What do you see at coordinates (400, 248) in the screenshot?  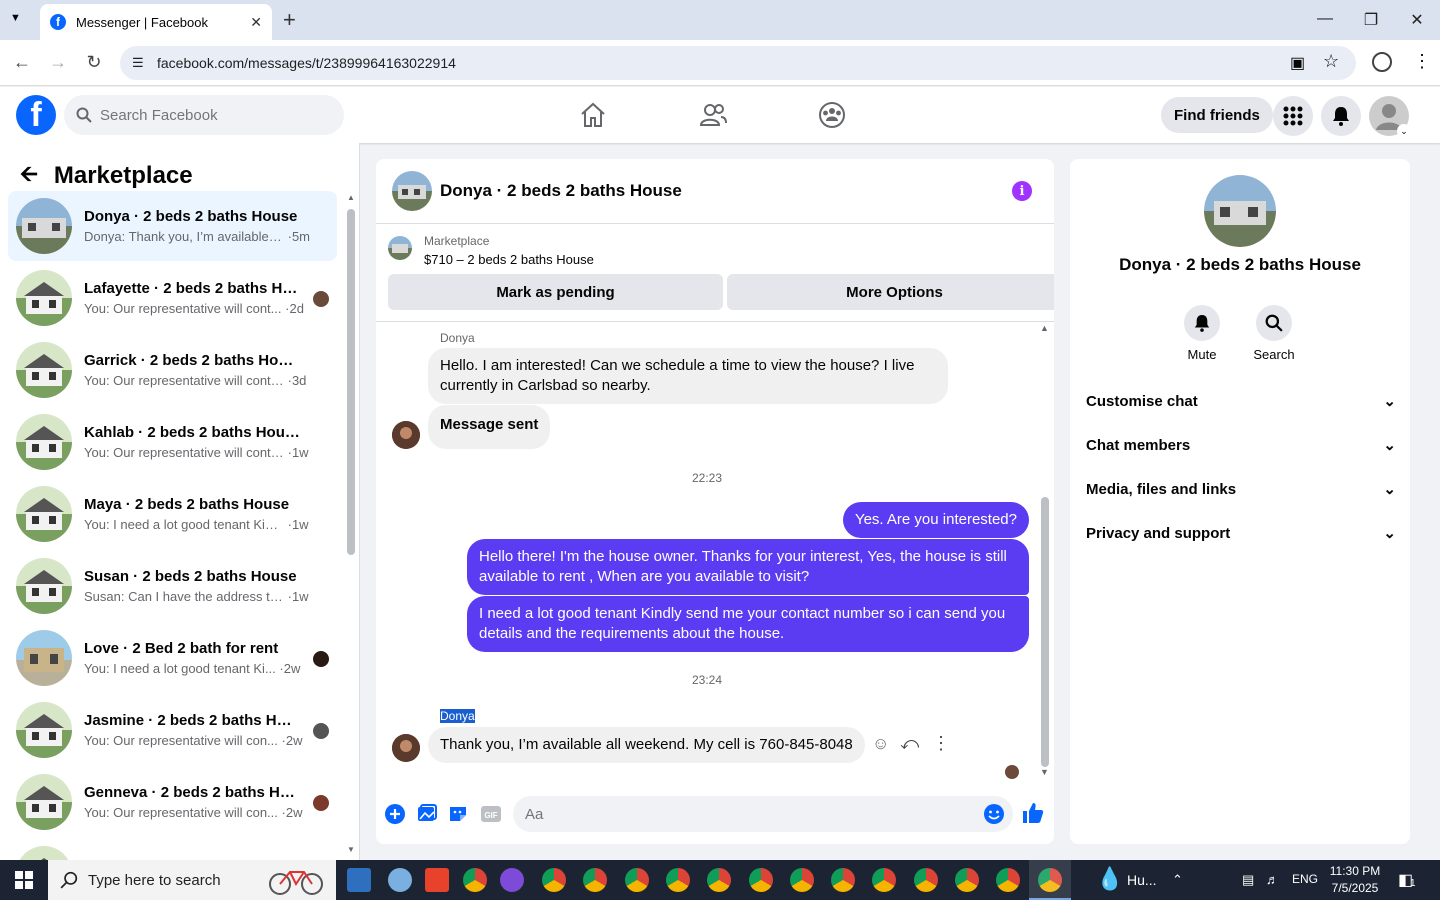 I see `listing-thumbnail` at bounding box center [400, 248].